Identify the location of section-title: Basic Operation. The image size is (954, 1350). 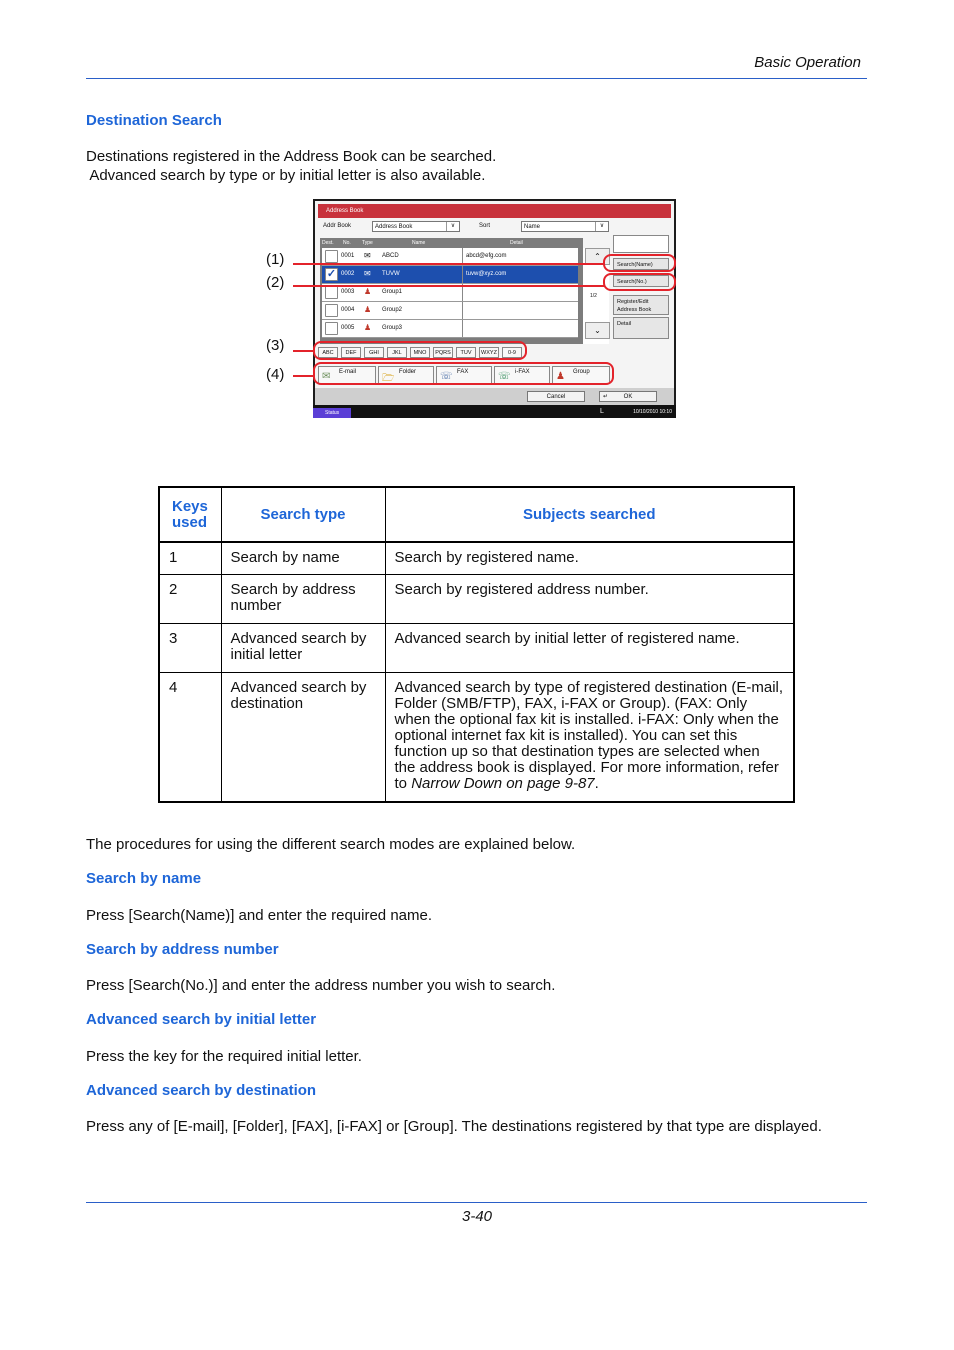
(807, 62).